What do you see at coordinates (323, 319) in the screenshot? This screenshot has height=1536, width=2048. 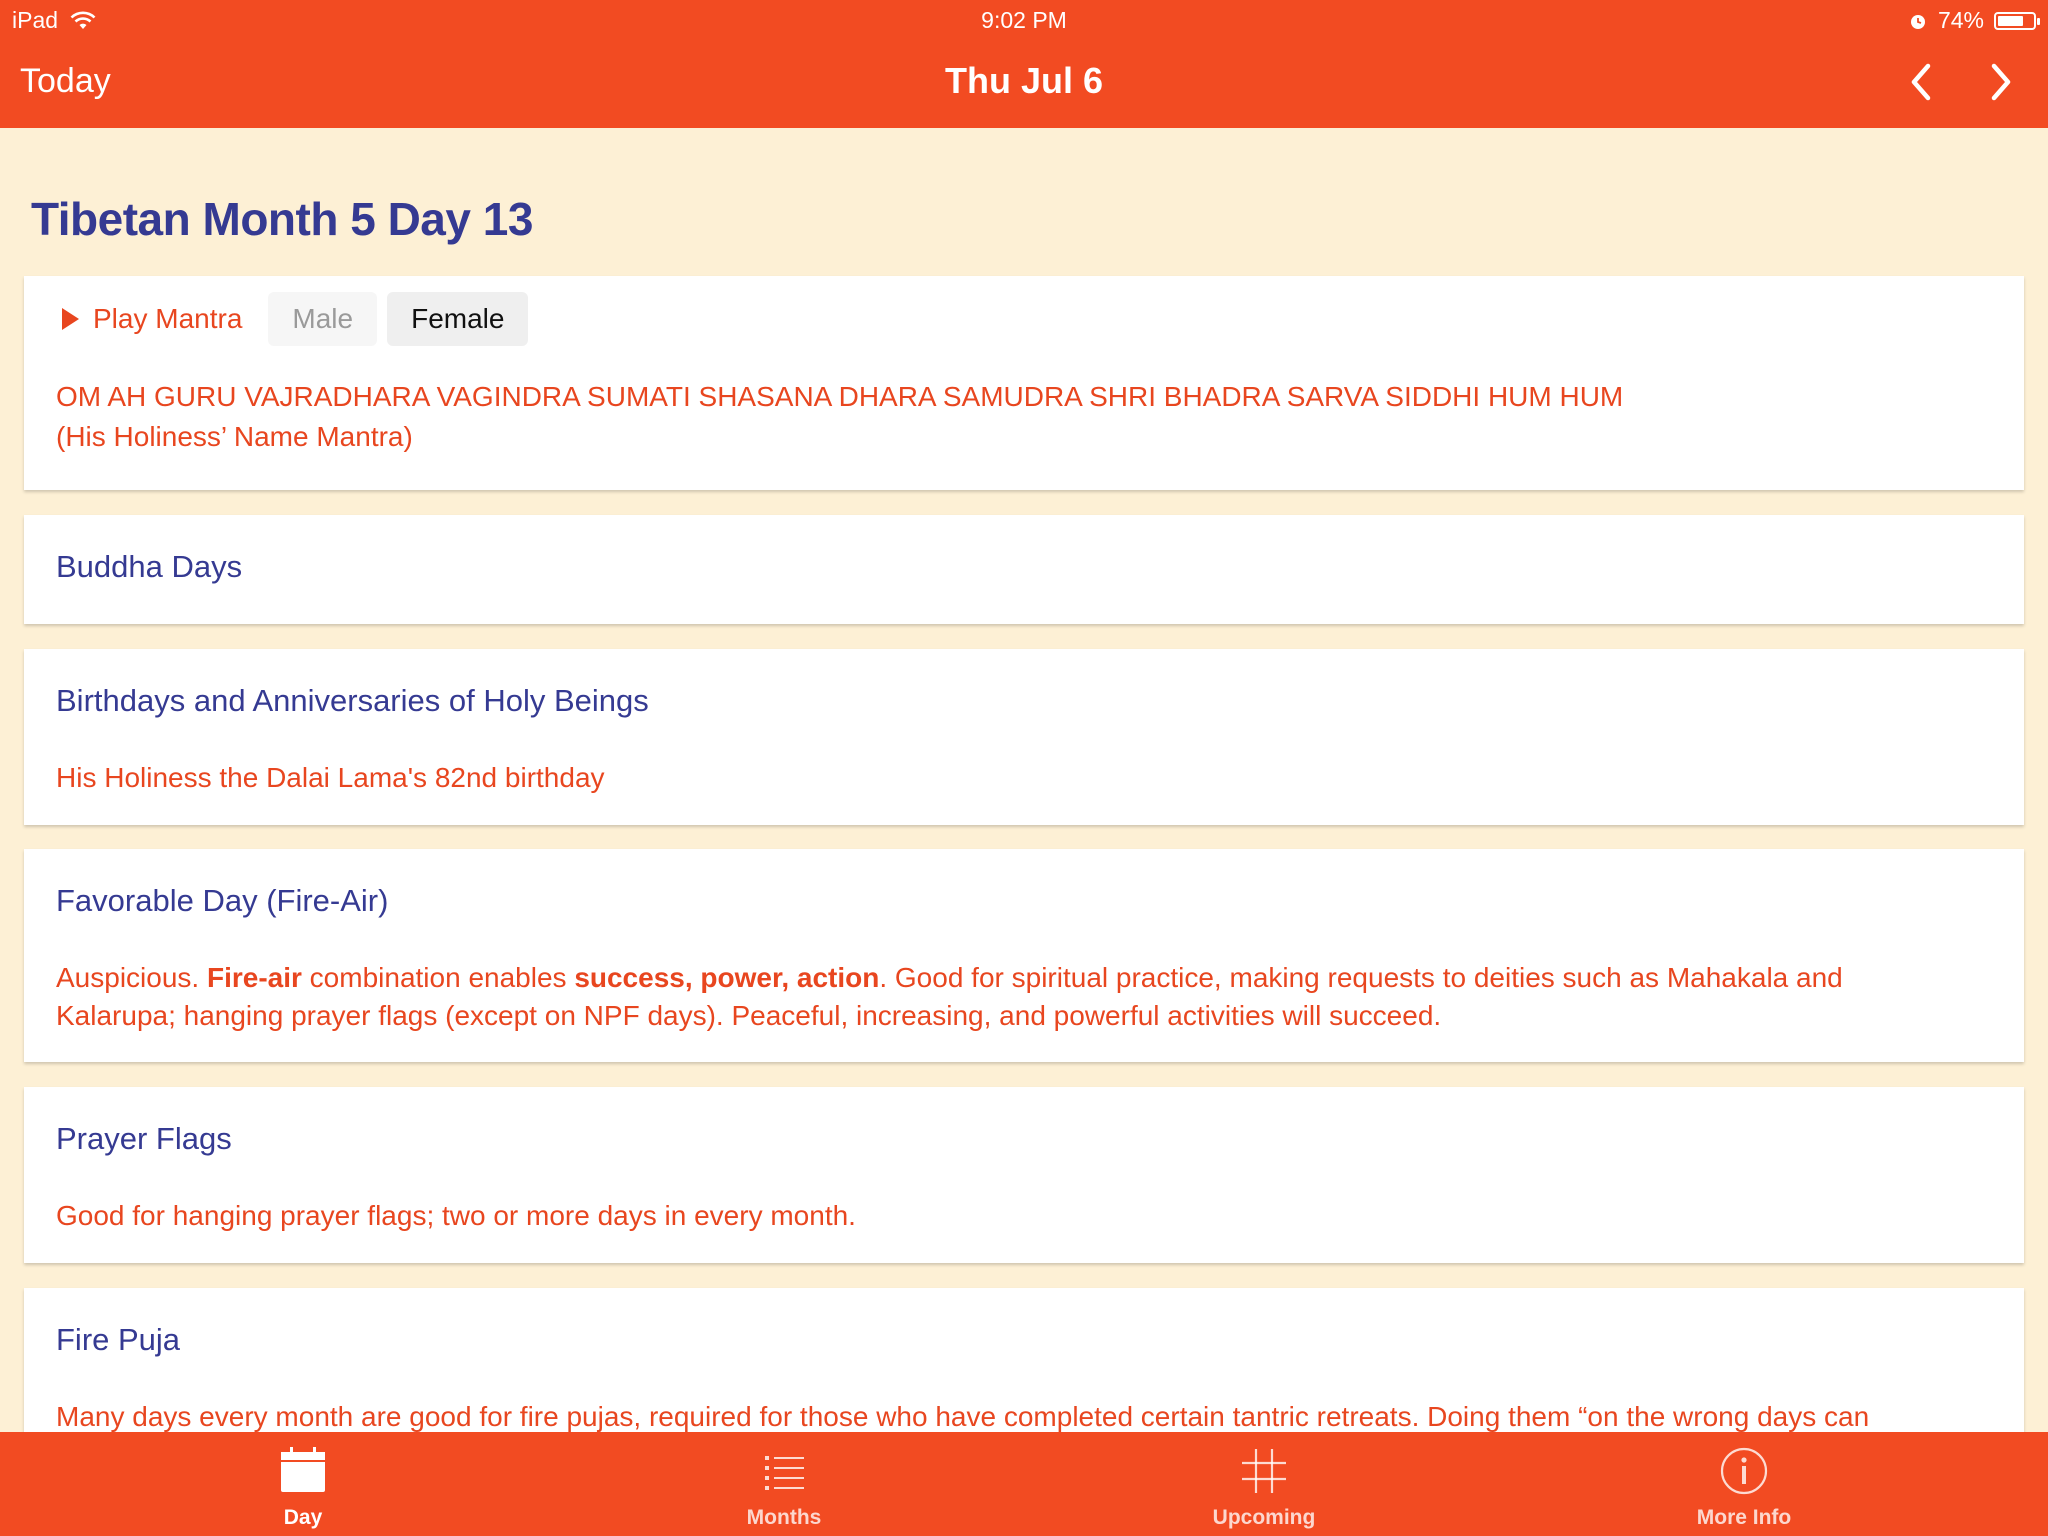 I see `voice-male-option: Male` at bounding box center [323, 319].